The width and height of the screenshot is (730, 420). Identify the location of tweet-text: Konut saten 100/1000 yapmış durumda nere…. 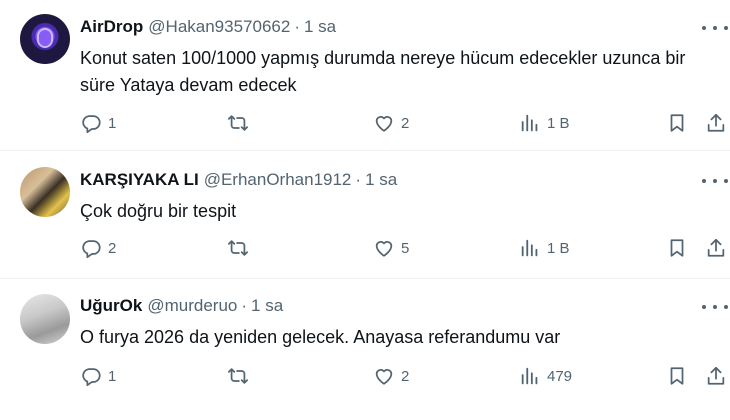
(383, 71).